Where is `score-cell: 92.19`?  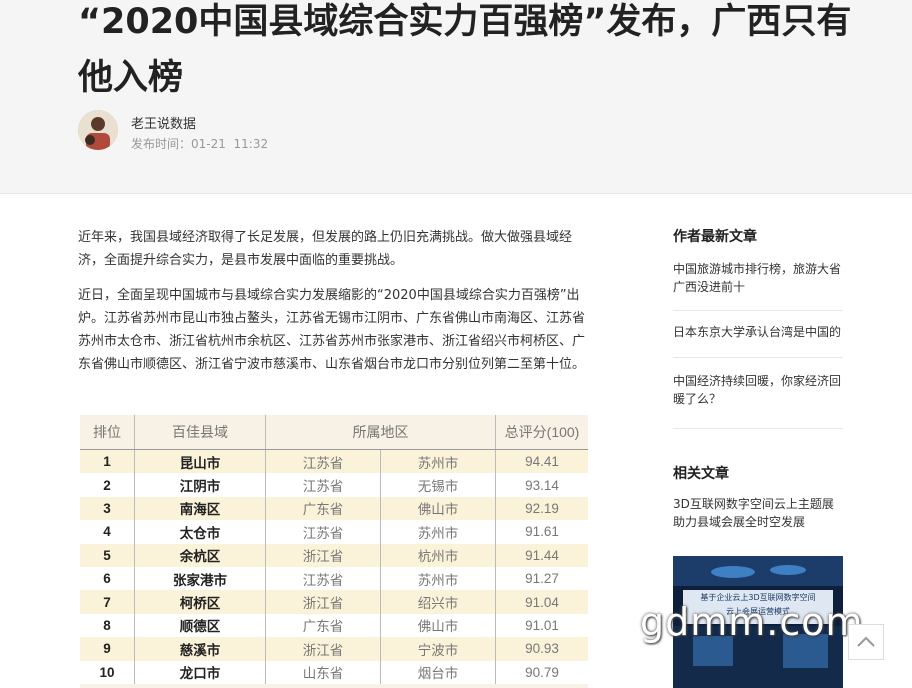 score-cell: 92.19 is located at coordinates (541, 508).